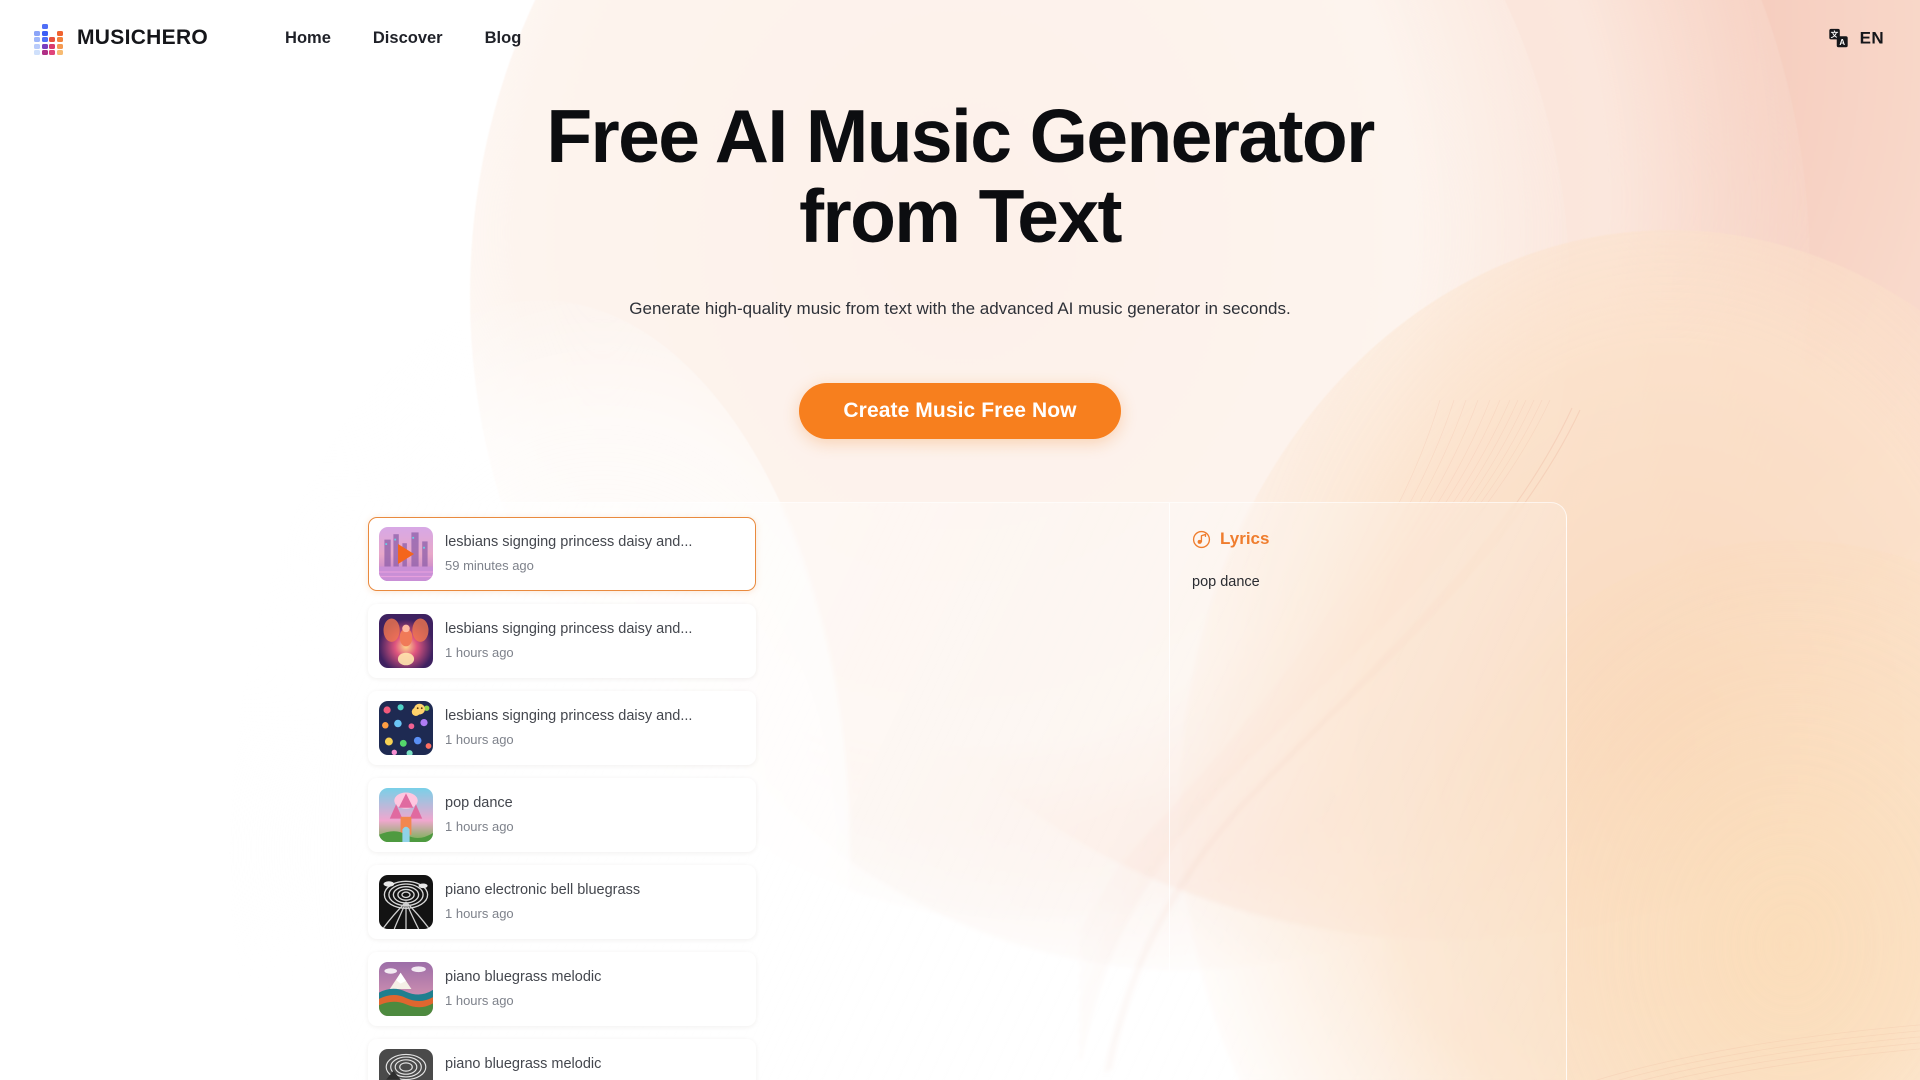 The image size is (1920, 1080). I want to click on site-header: MUSICHERO Home Discover Blog 文 A EN, so click(960, 38).